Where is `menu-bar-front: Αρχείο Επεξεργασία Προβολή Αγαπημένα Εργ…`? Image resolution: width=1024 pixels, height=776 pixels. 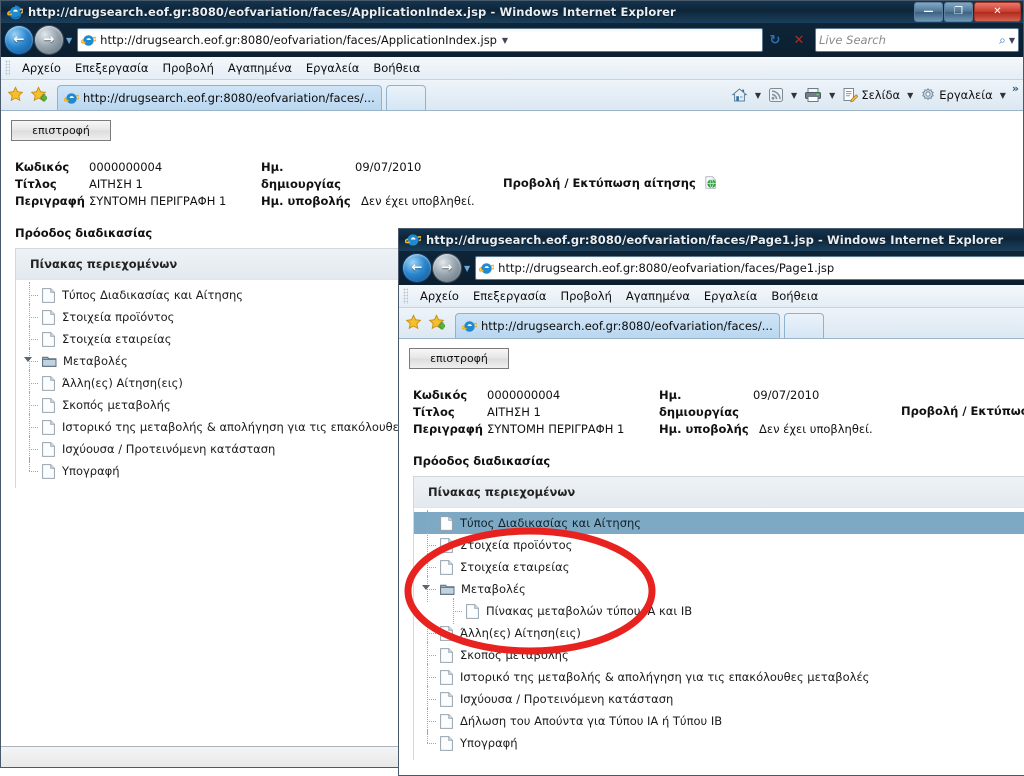 menu-bar-front: Αρχείο Επεξεργασία Προβολή Αγαπημένα Εργ… is located at coordinates (711, 296).